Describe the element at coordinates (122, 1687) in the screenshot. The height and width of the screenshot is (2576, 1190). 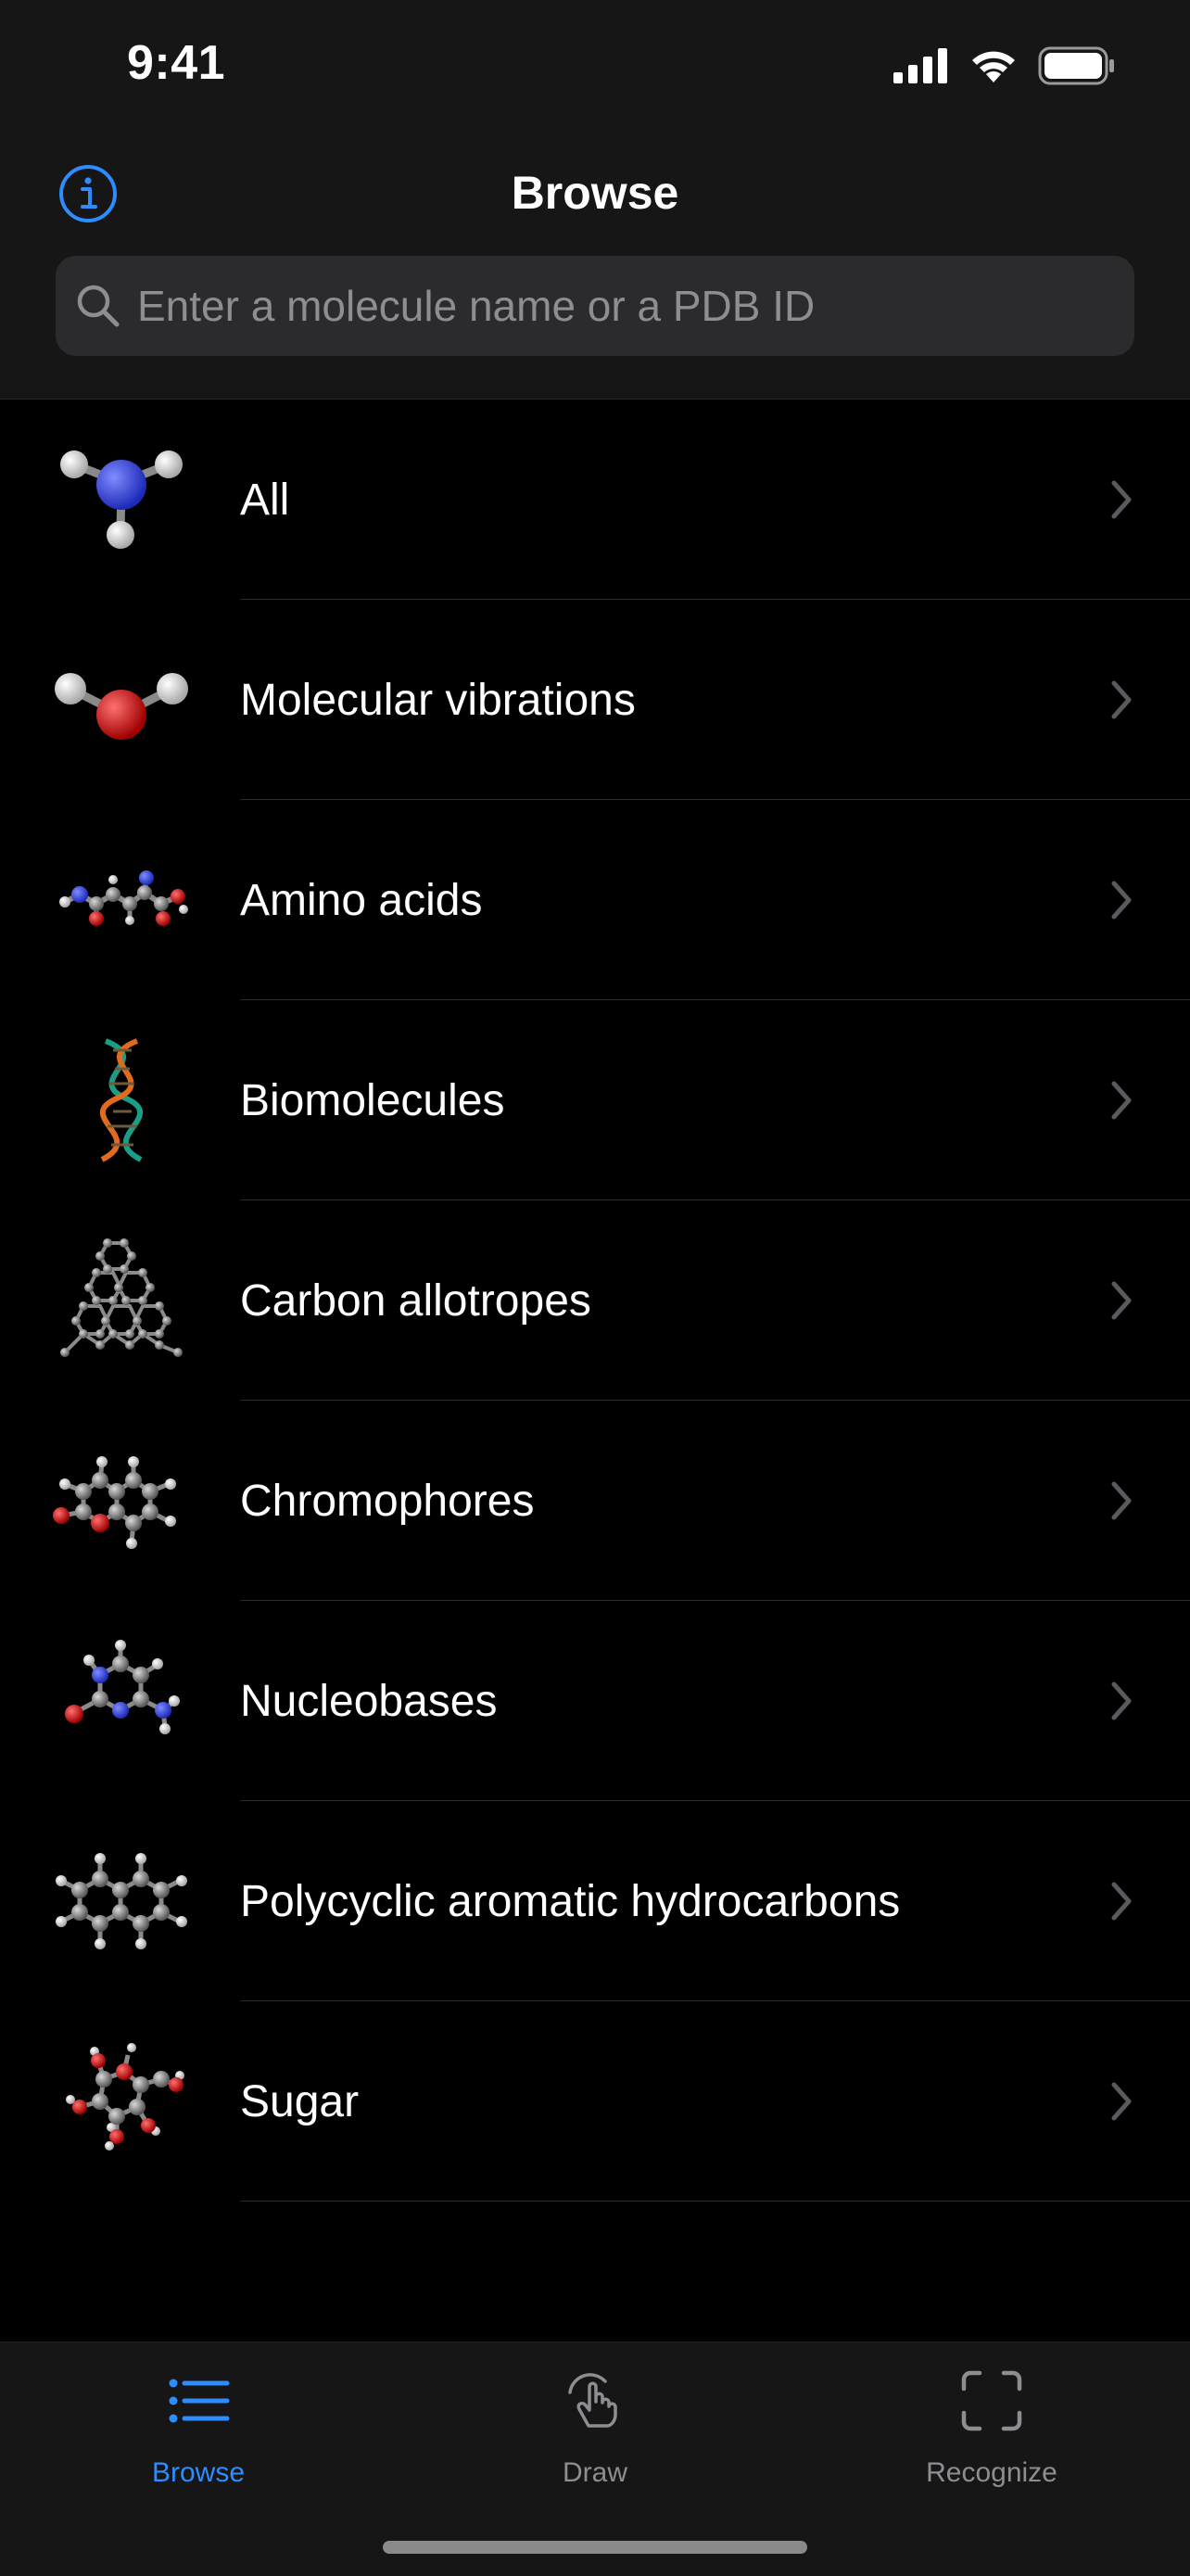
I see `nucleobase-molecule-icon` at that location.